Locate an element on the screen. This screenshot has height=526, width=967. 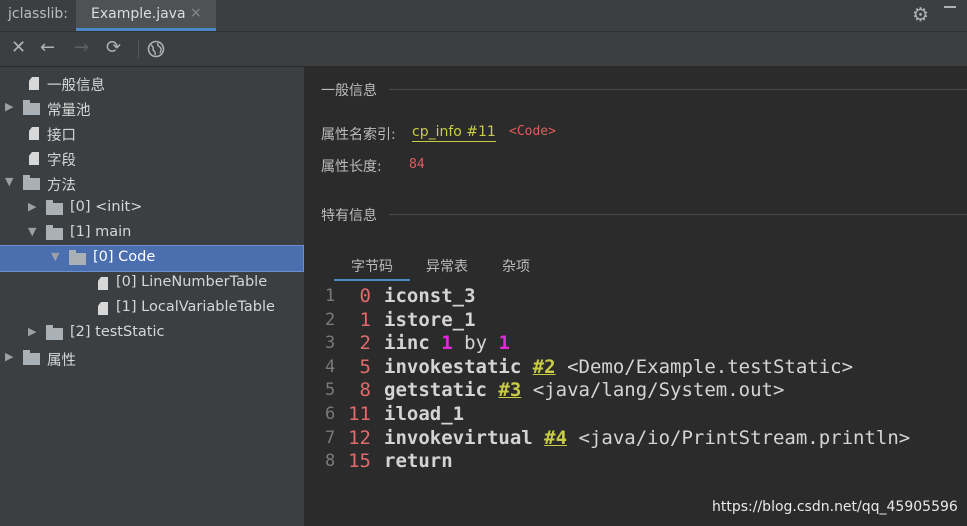
globe-icon is located at coordinates (156, 49).